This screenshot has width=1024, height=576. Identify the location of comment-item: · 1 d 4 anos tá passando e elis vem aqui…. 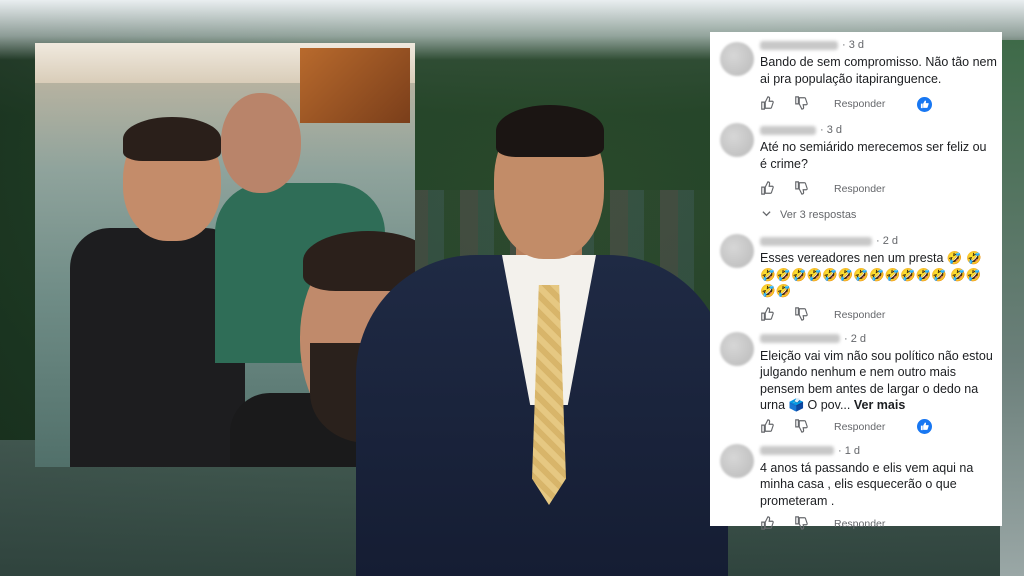
(857, 489).